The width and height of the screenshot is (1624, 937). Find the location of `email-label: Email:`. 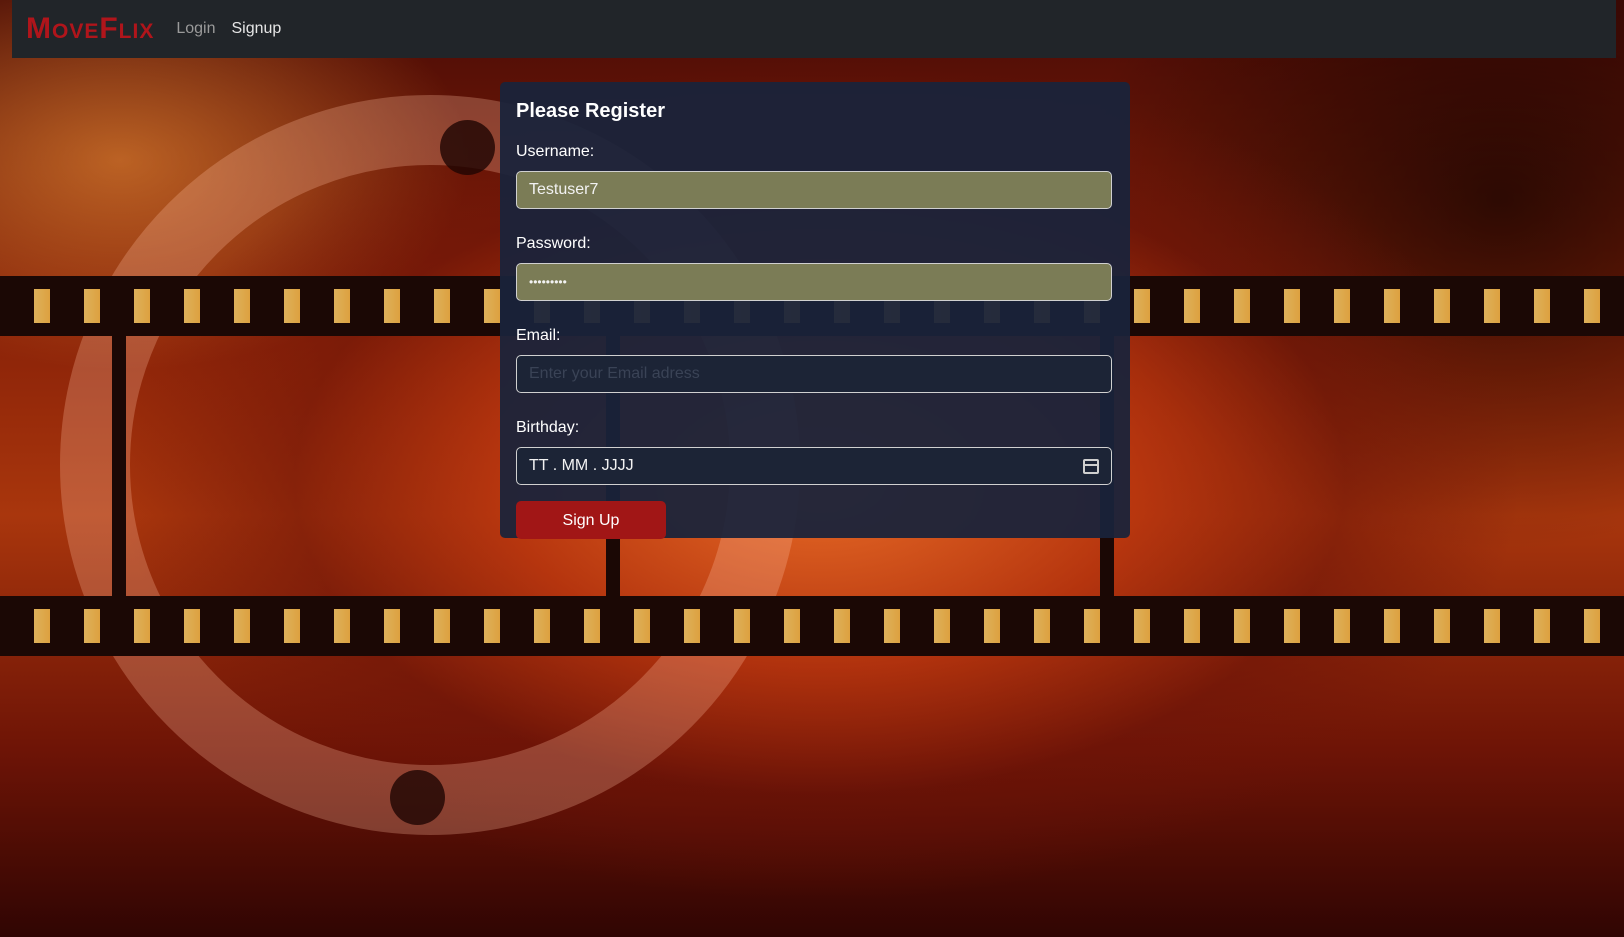

email-label: Email: is located at coordinates (538, 335).